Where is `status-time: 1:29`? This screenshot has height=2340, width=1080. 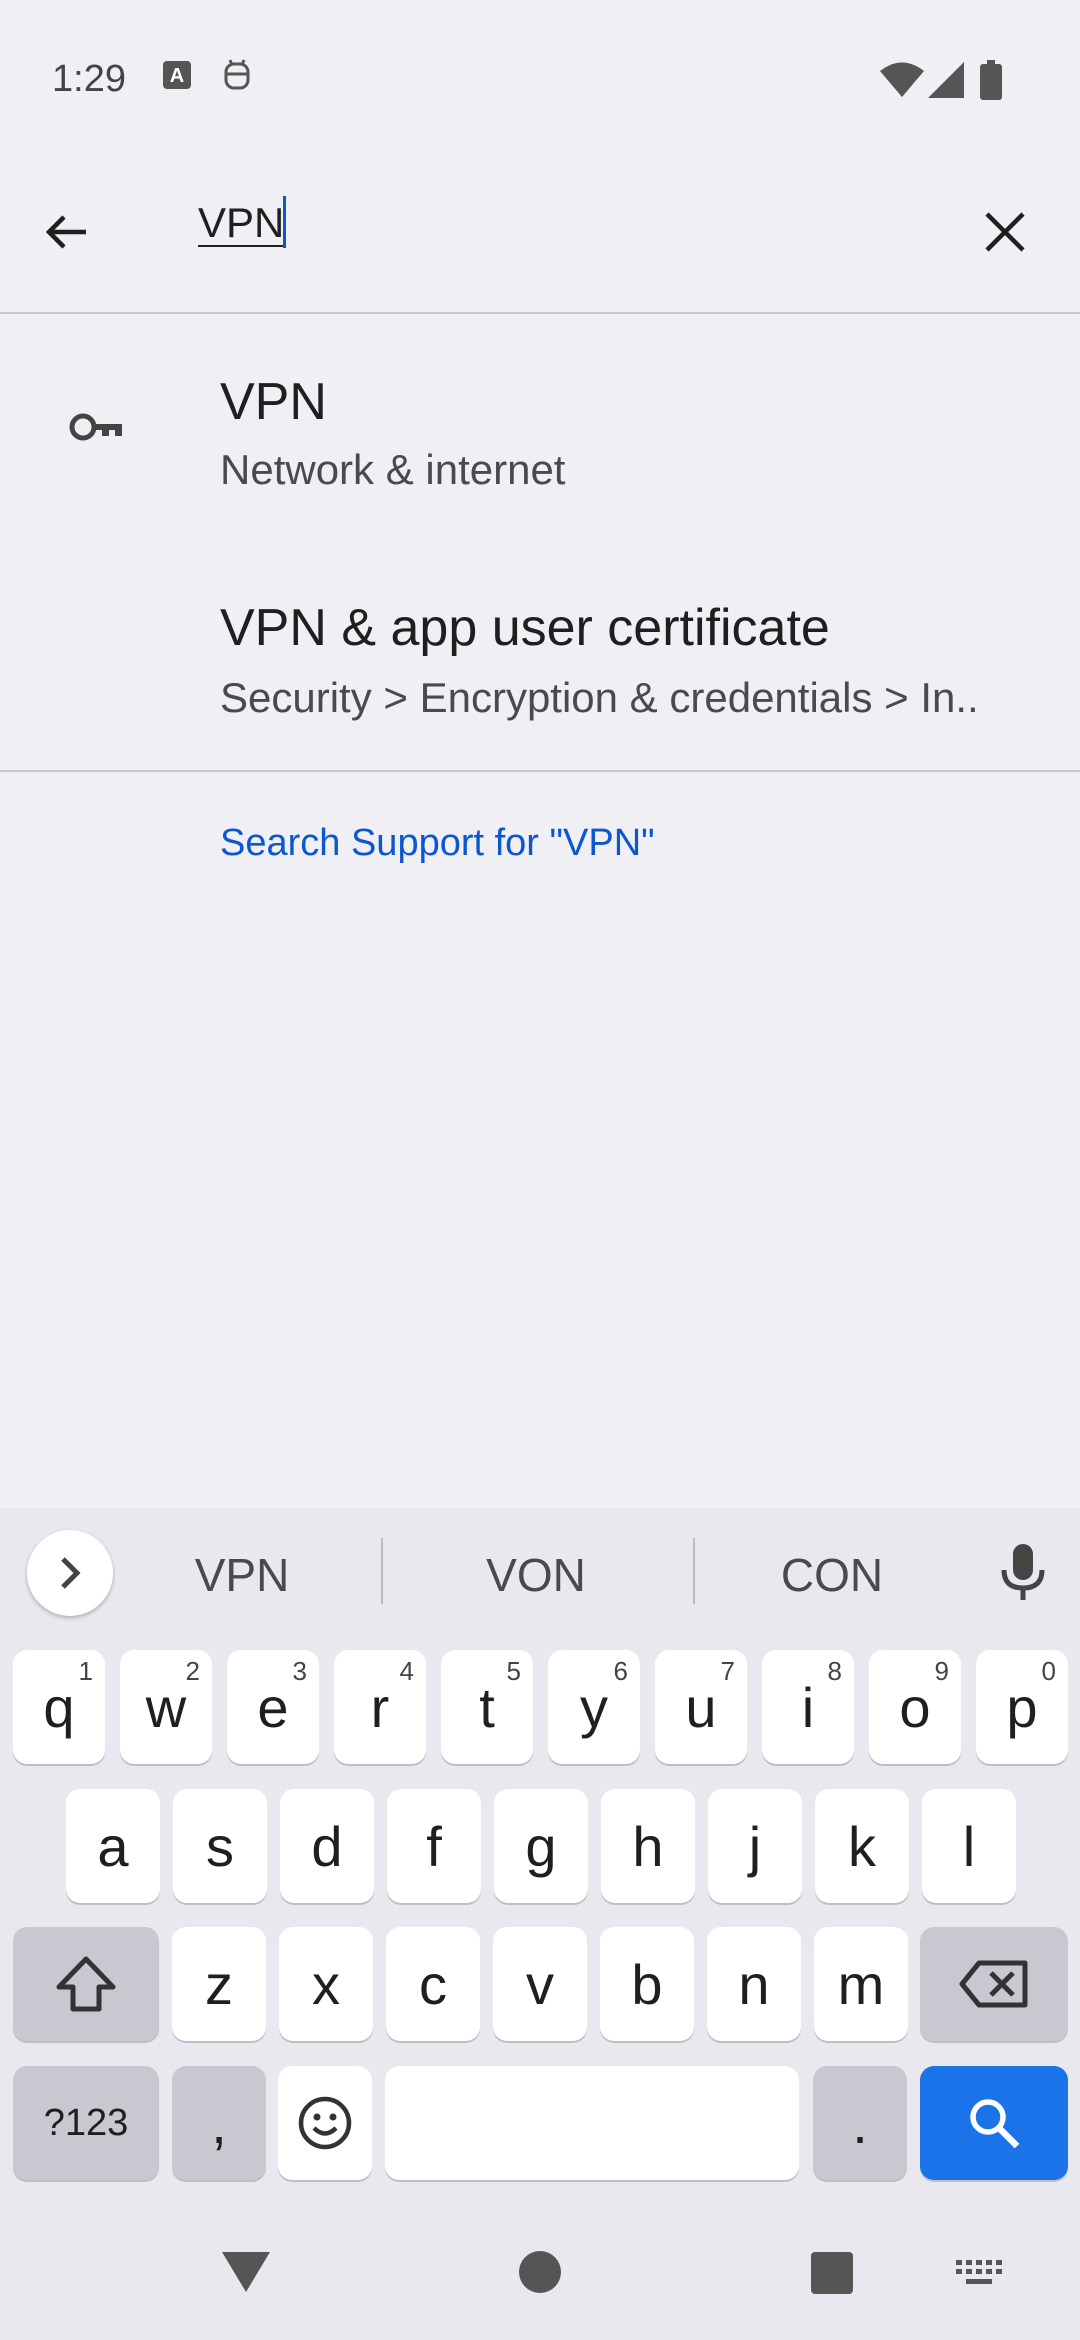 status-time: 1:29 is located at coordinates (89, 79).